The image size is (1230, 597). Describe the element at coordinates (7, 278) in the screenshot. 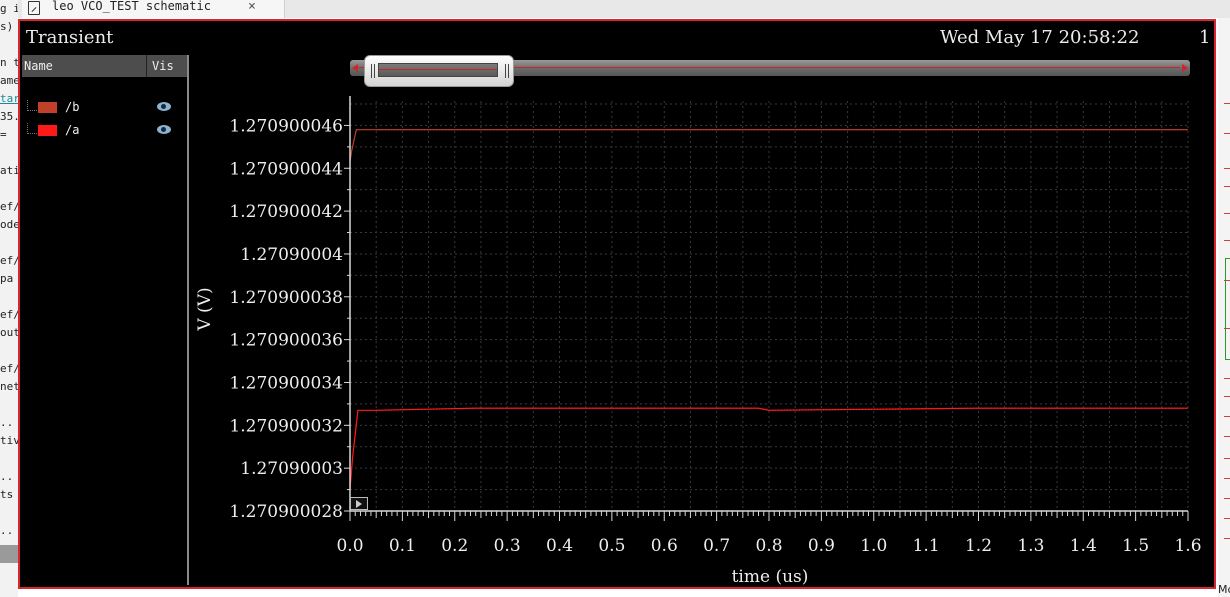

I see `background-text-line: pa` at that location.